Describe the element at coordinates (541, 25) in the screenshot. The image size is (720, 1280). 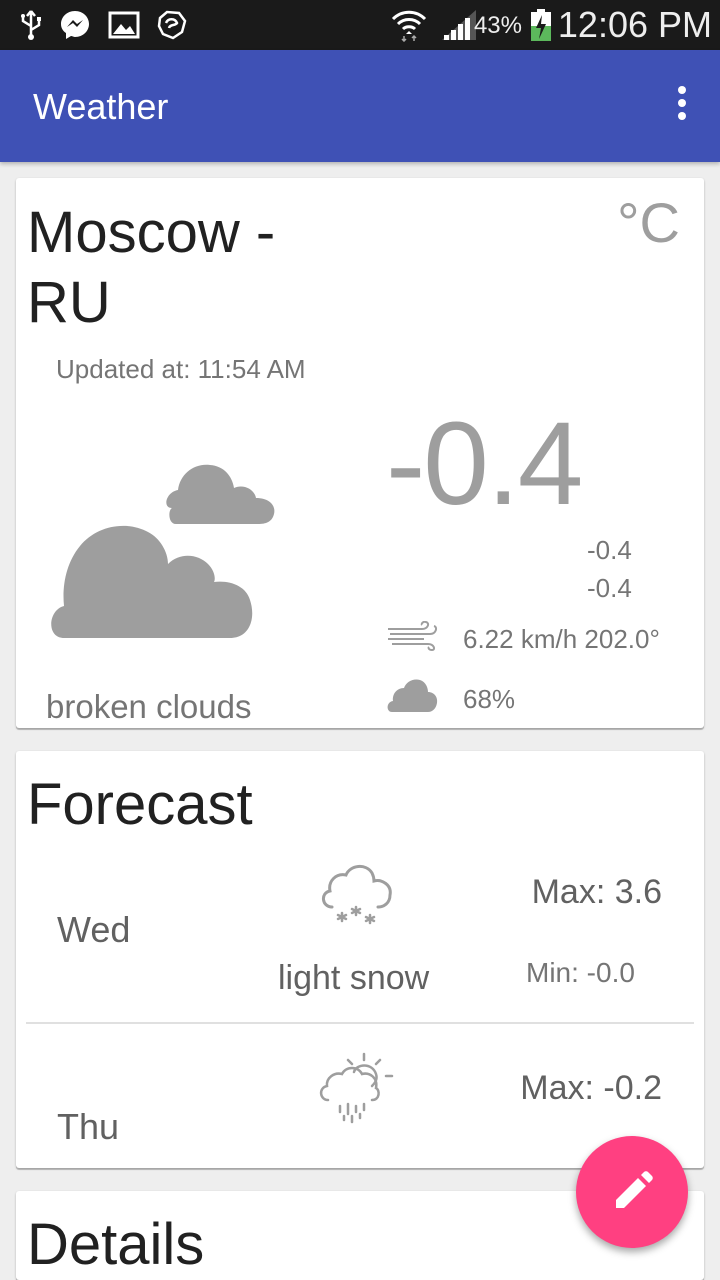
I see `battery-charging-icon` at that location.